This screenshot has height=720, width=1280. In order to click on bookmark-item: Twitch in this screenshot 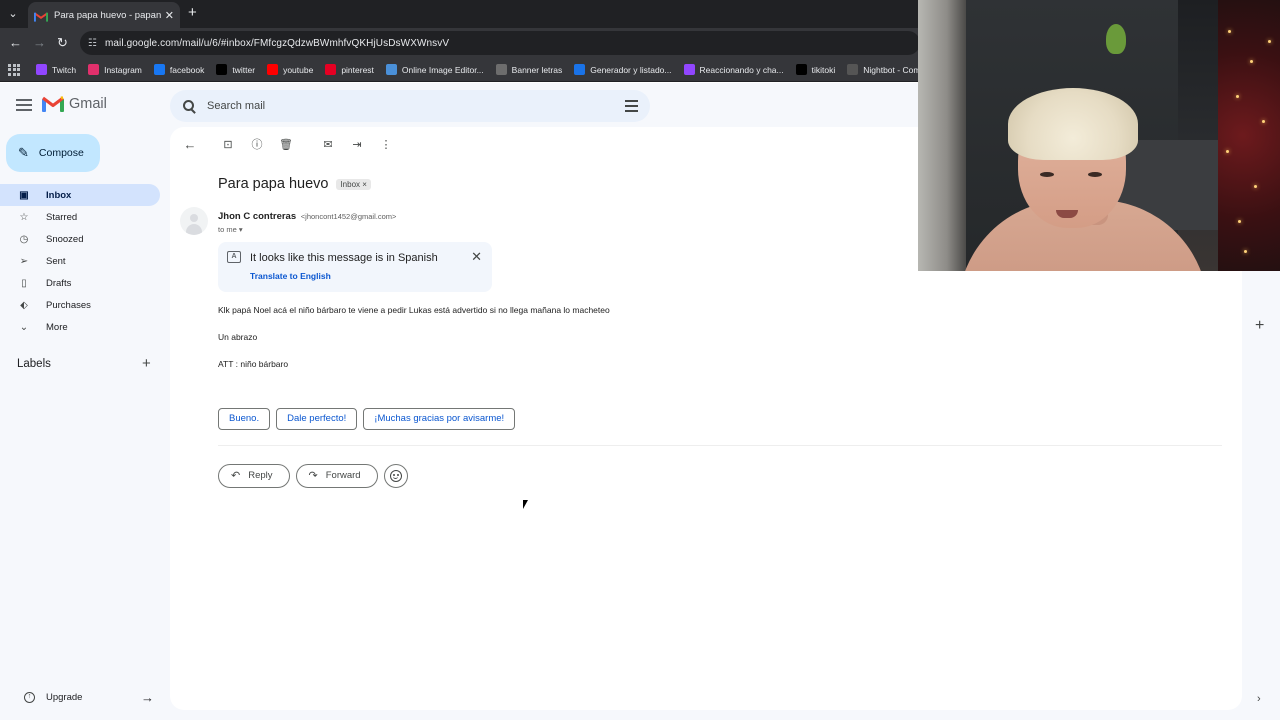, I will do `click(56, 69)`.